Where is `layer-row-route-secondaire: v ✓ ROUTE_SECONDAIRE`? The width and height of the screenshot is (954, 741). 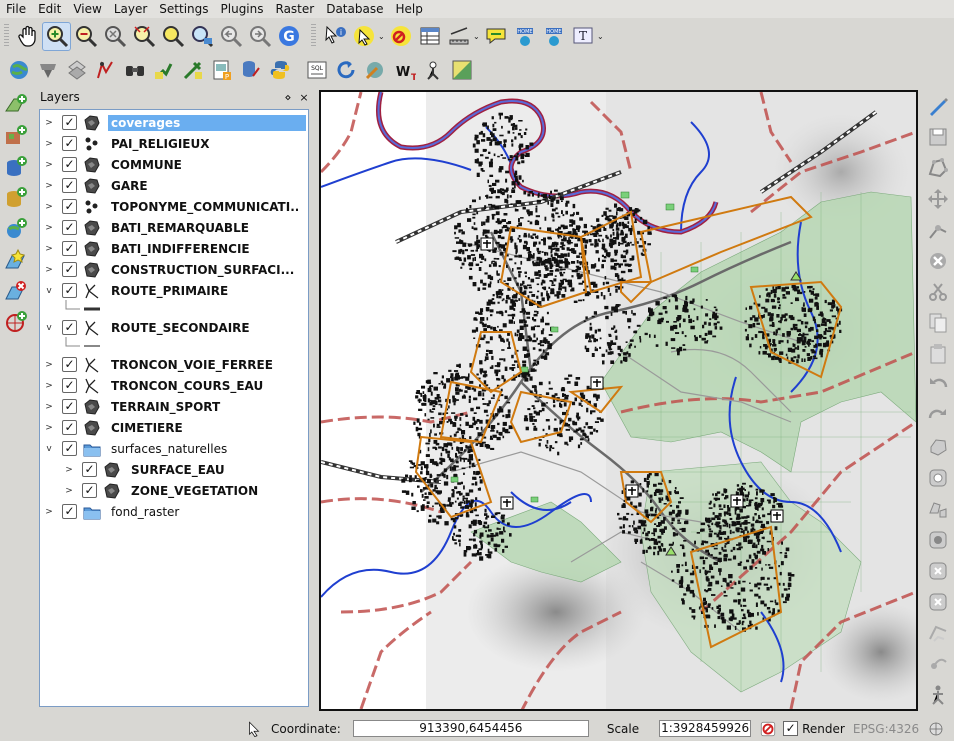 layer-row-route-secondaire: v ✓ ROUTE_SECONDAIRE is located at coordinates (174, 327).